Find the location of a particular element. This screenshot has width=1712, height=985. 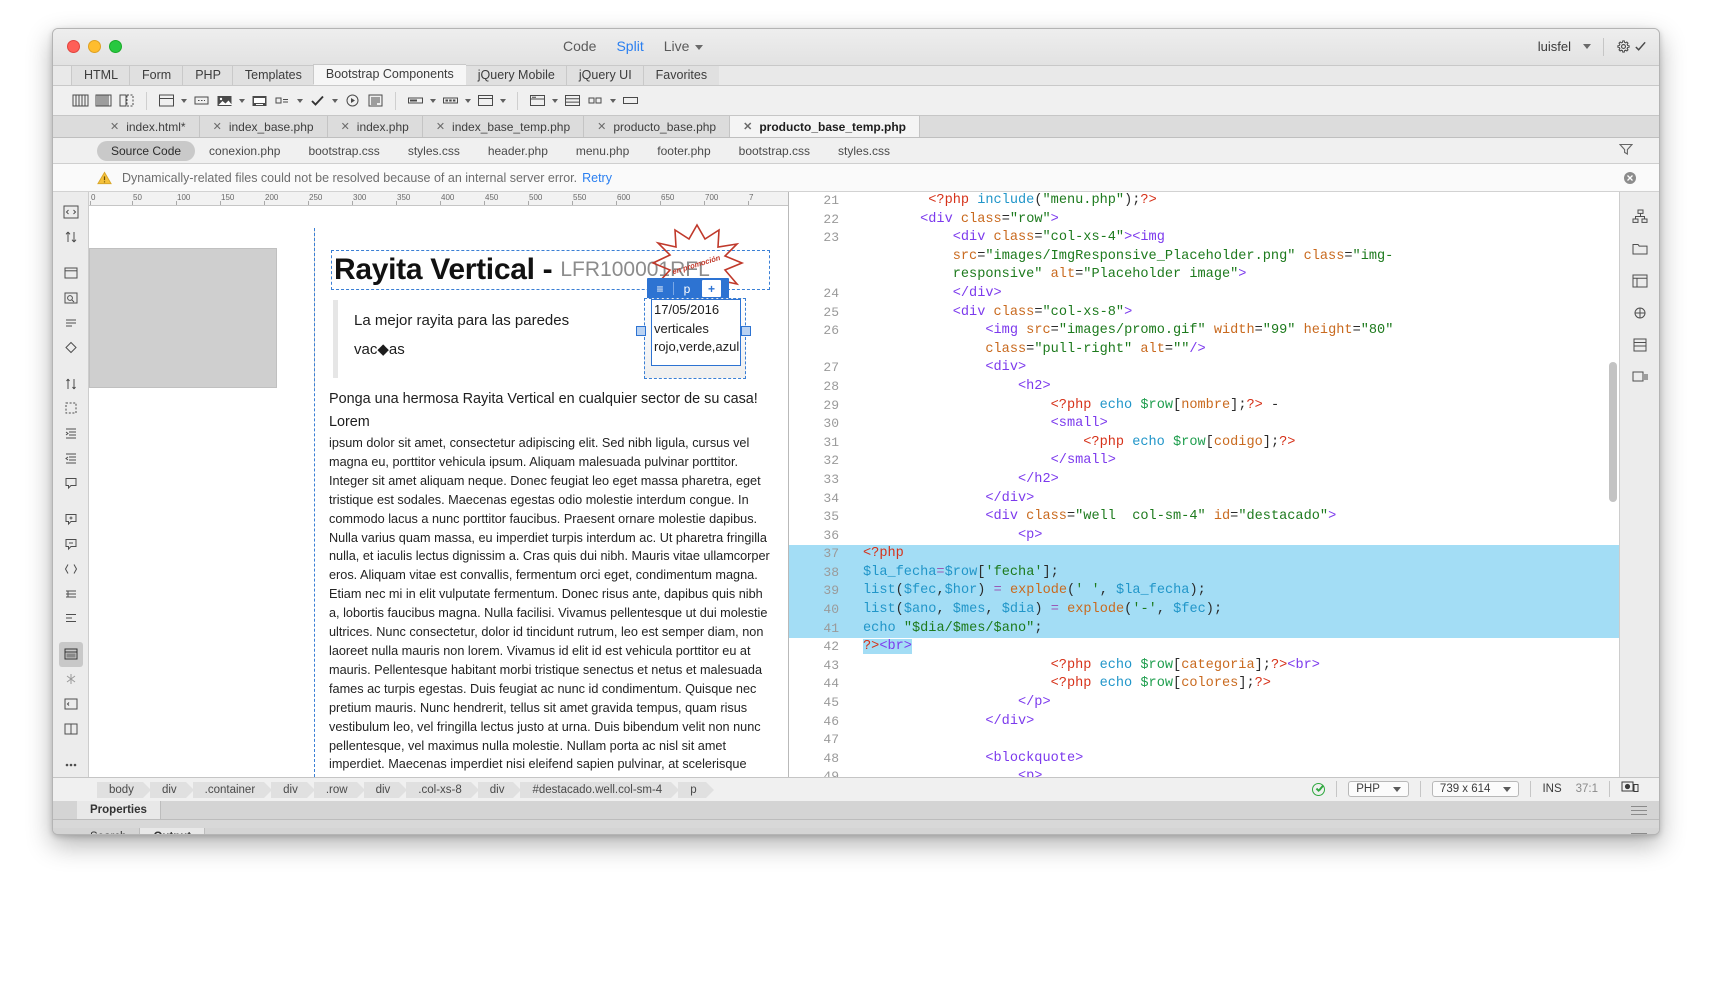

insert-column-icon is located at coordinates (126, 100).